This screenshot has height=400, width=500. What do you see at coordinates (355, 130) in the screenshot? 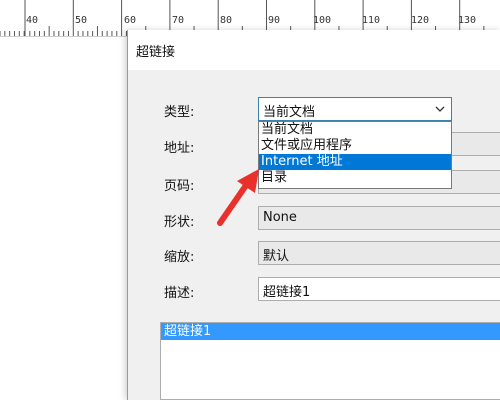
I see `dropdown-option-current-document: 当前文档` at bounding box center [355, 130].